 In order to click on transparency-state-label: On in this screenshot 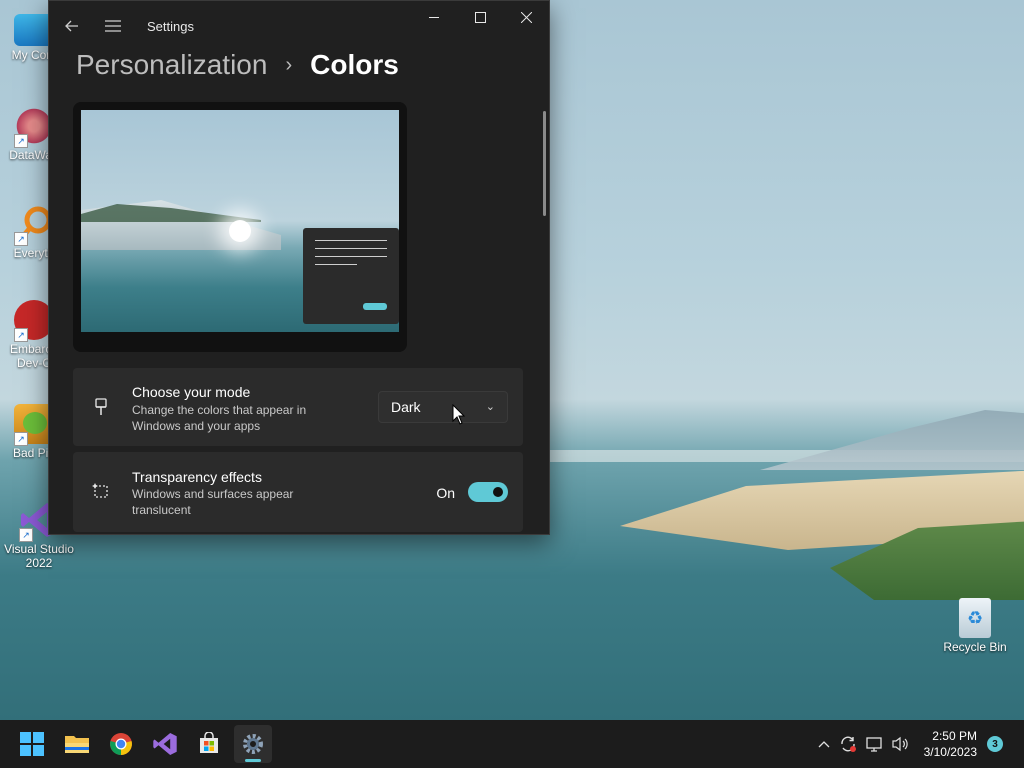, I will do `click(445, 493)`.